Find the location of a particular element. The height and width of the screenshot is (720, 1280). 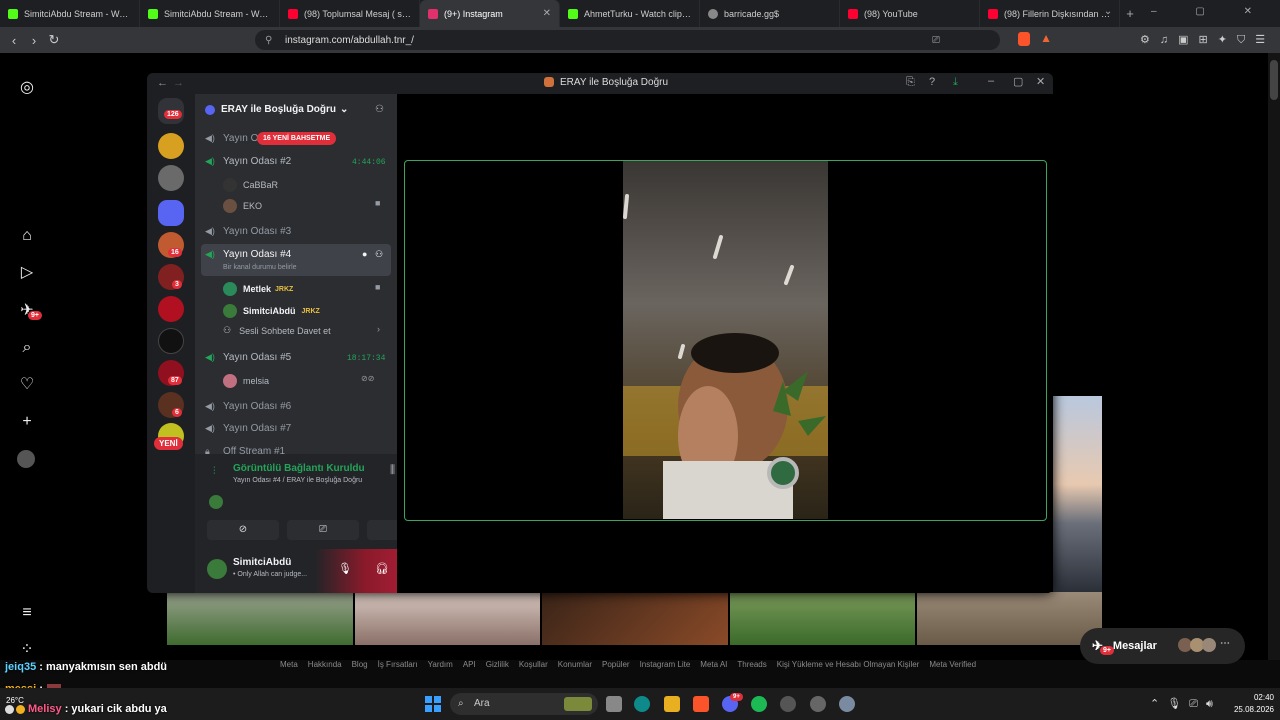

tab-instagram: (9+) Instagram ✕ is located at coordinates (490, 13).